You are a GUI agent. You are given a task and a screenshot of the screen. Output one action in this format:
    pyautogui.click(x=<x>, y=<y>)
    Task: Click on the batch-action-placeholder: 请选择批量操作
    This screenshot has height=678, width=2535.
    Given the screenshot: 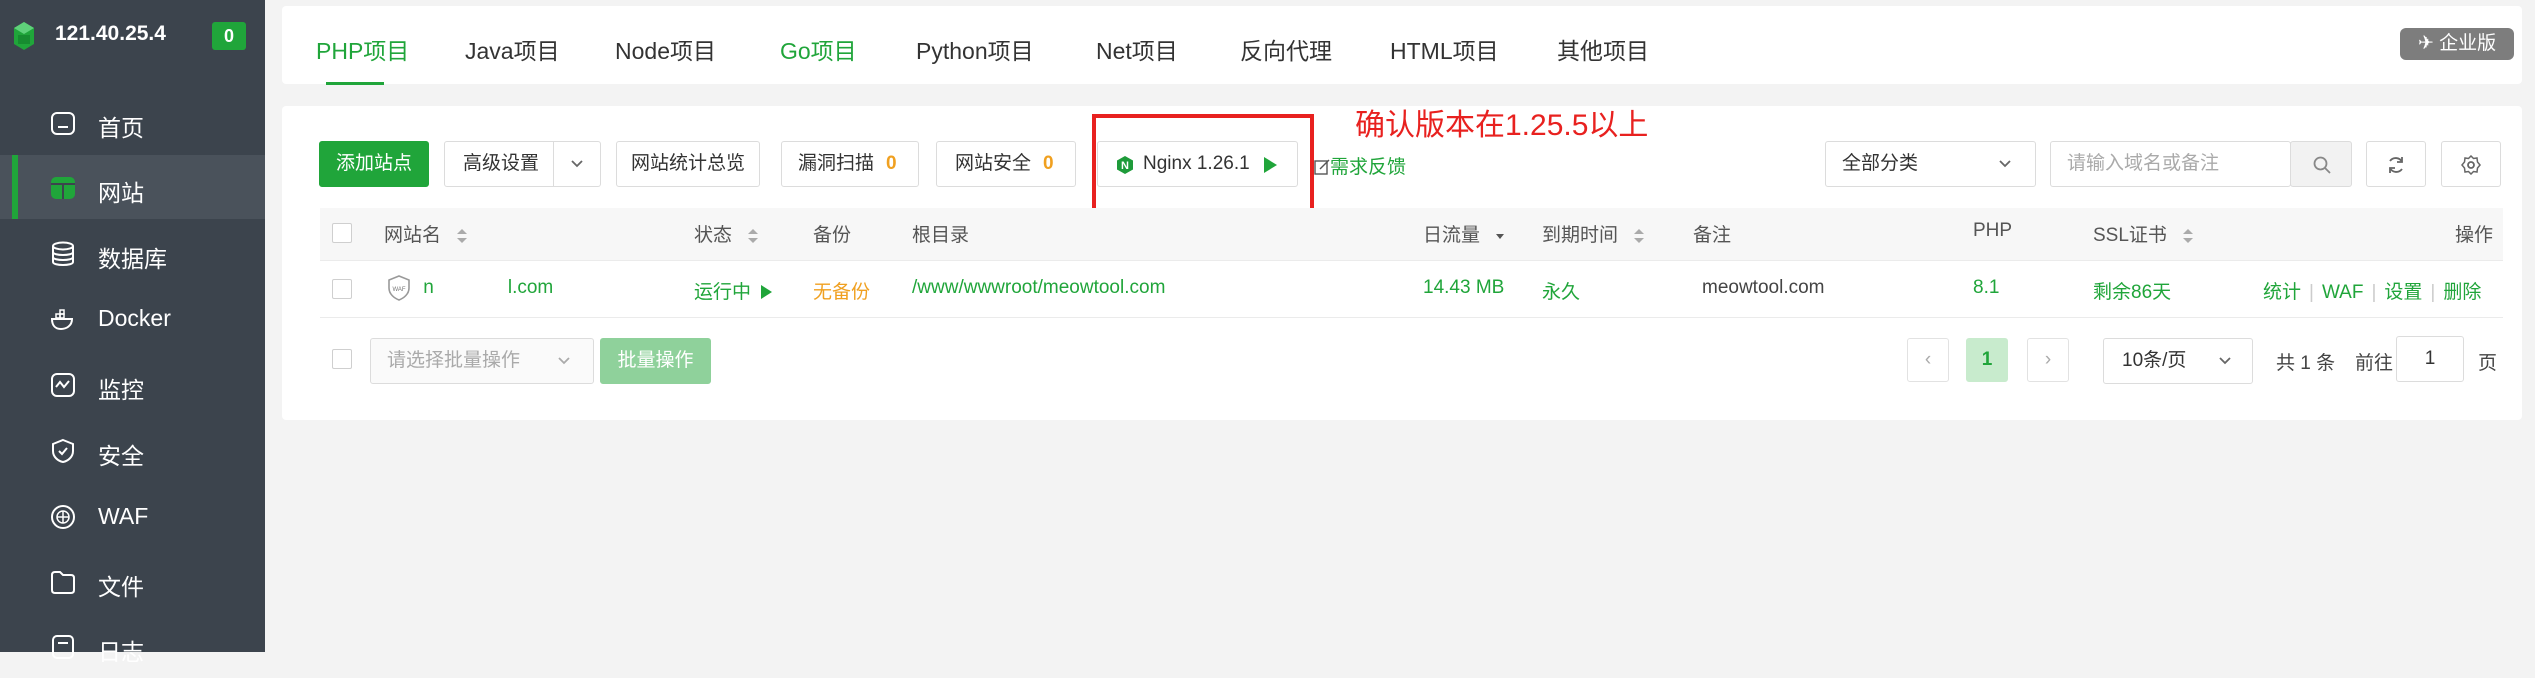 What is the action you would take?
    pyautogui.click(x=454, y=360)
    